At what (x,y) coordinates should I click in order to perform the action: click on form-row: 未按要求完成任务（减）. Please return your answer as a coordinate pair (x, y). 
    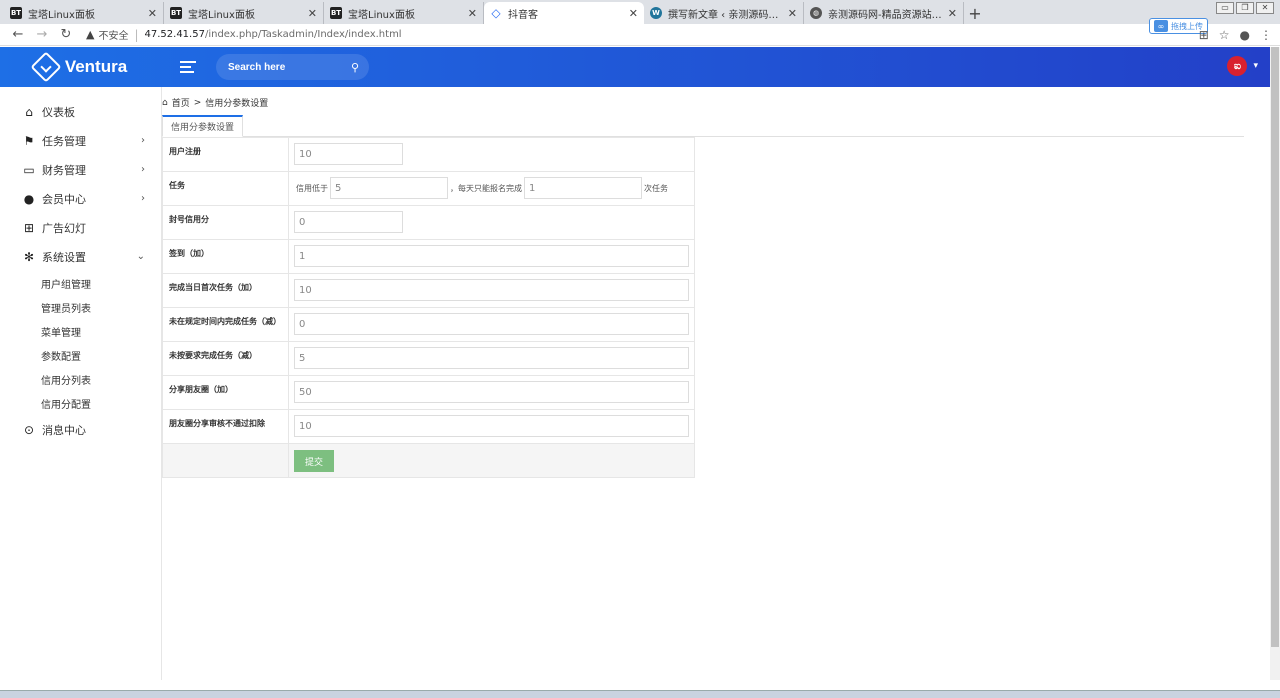
    Looking at the image, I should click on (428, 358).